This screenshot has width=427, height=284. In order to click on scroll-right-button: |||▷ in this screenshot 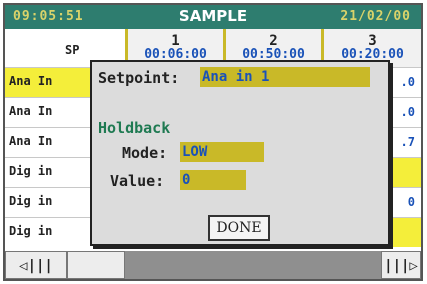, I will do `click(401, 265)`.